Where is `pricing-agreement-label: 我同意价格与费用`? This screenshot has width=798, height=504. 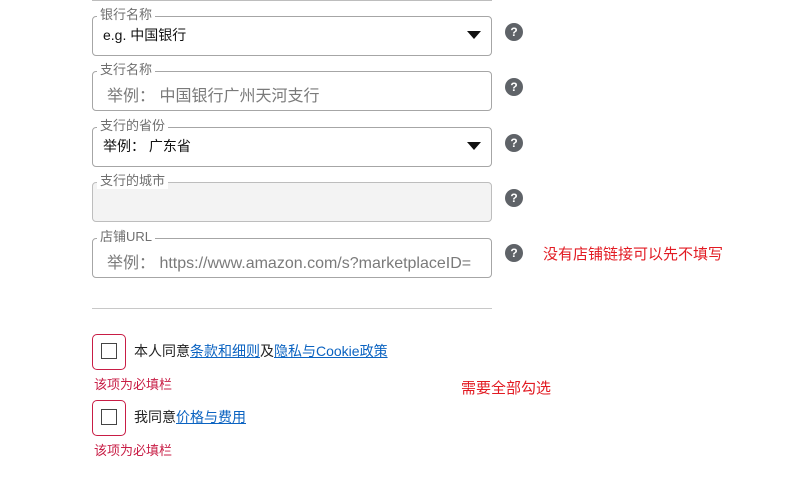 pricing-agreement-label: 我同意价格与费用 is located at coordinates (190, 417).